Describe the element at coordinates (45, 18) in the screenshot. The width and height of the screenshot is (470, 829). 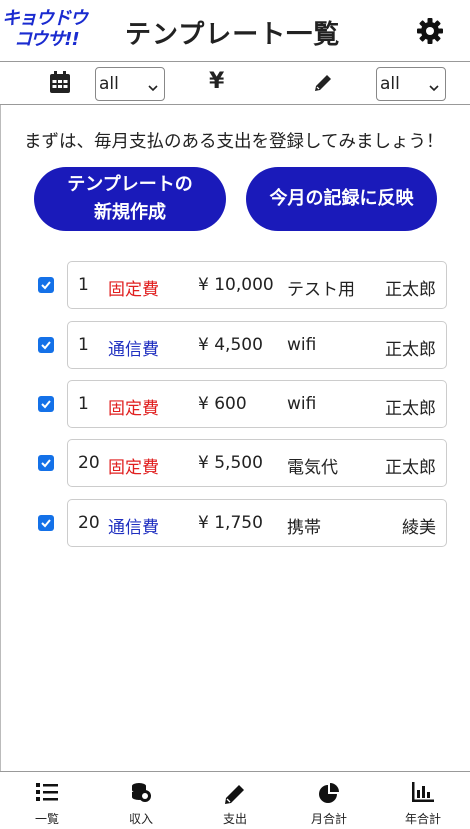
I see `logo-line-1: キョウドウ` at that location.